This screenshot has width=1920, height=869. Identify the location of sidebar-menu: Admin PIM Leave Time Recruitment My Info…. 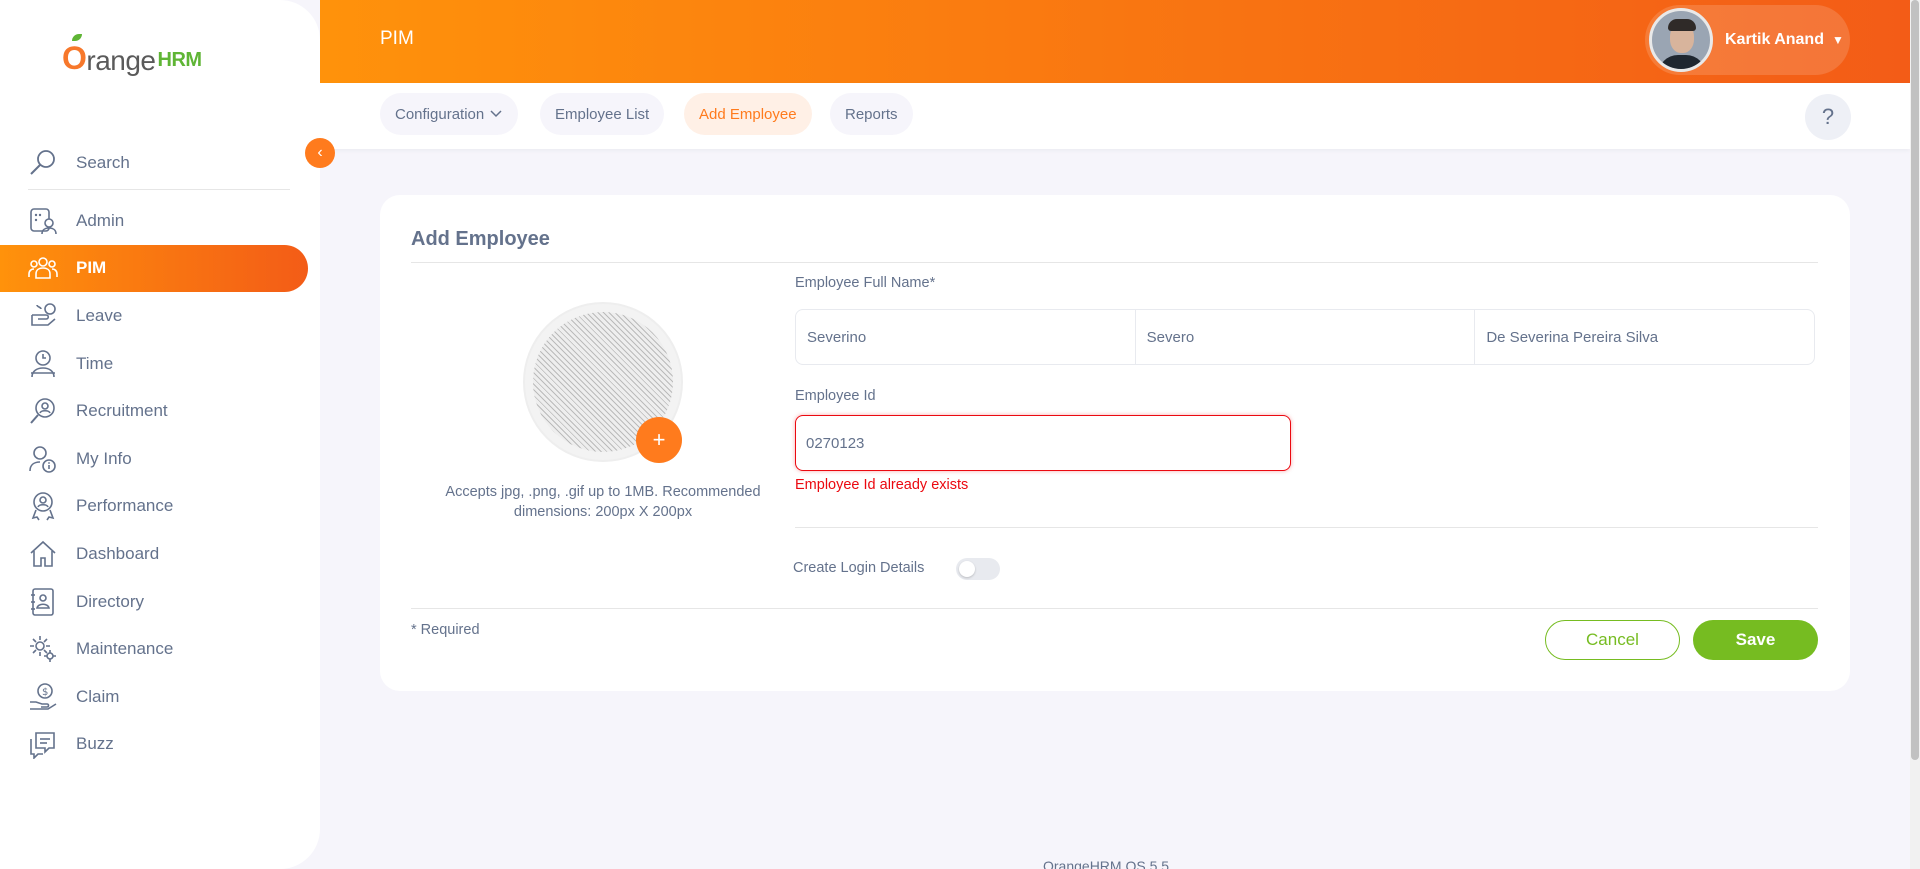
(160, 482).